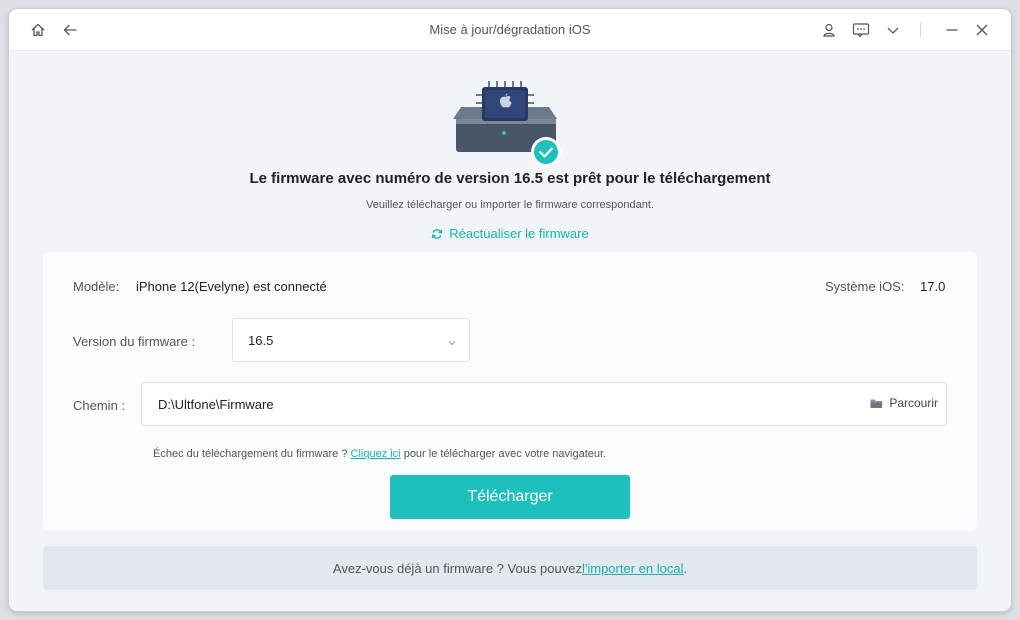  What do you see at coordinates (829, 30) in the screenshot?
I see `account-icon` at bounding box center [829, 30].